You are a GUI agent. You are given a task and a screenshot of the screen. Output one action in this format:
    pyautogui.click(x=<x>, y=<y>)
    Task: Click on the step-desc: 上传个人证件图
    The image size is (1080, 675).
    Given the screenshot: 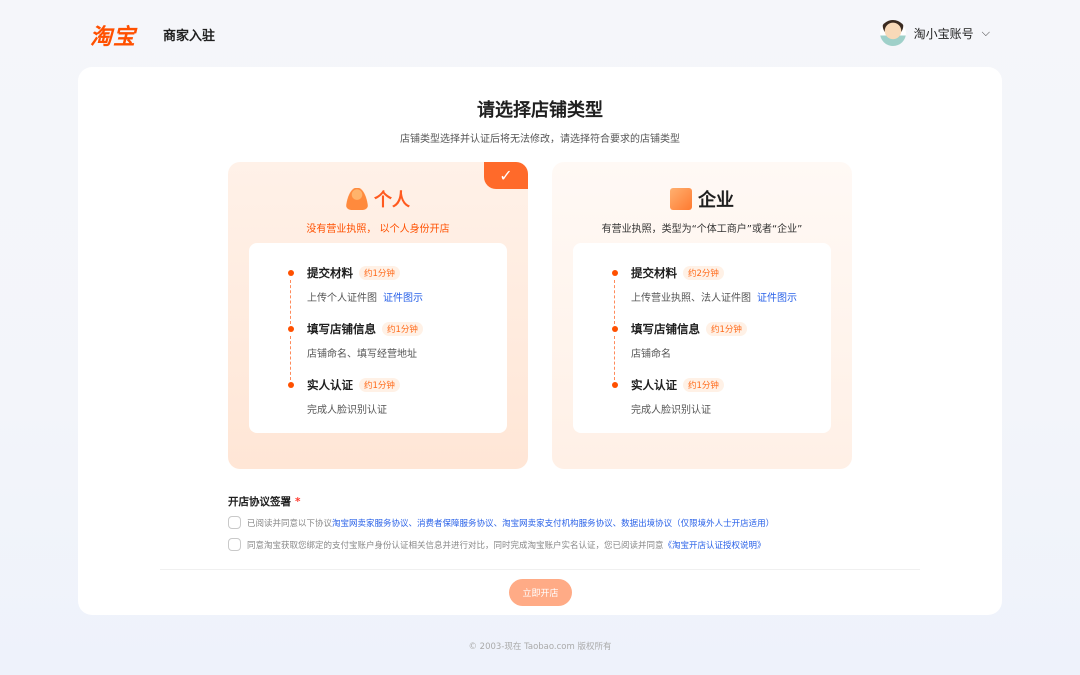 What is the action you would take?
    pyautogui.click(x=342, y=298)
    